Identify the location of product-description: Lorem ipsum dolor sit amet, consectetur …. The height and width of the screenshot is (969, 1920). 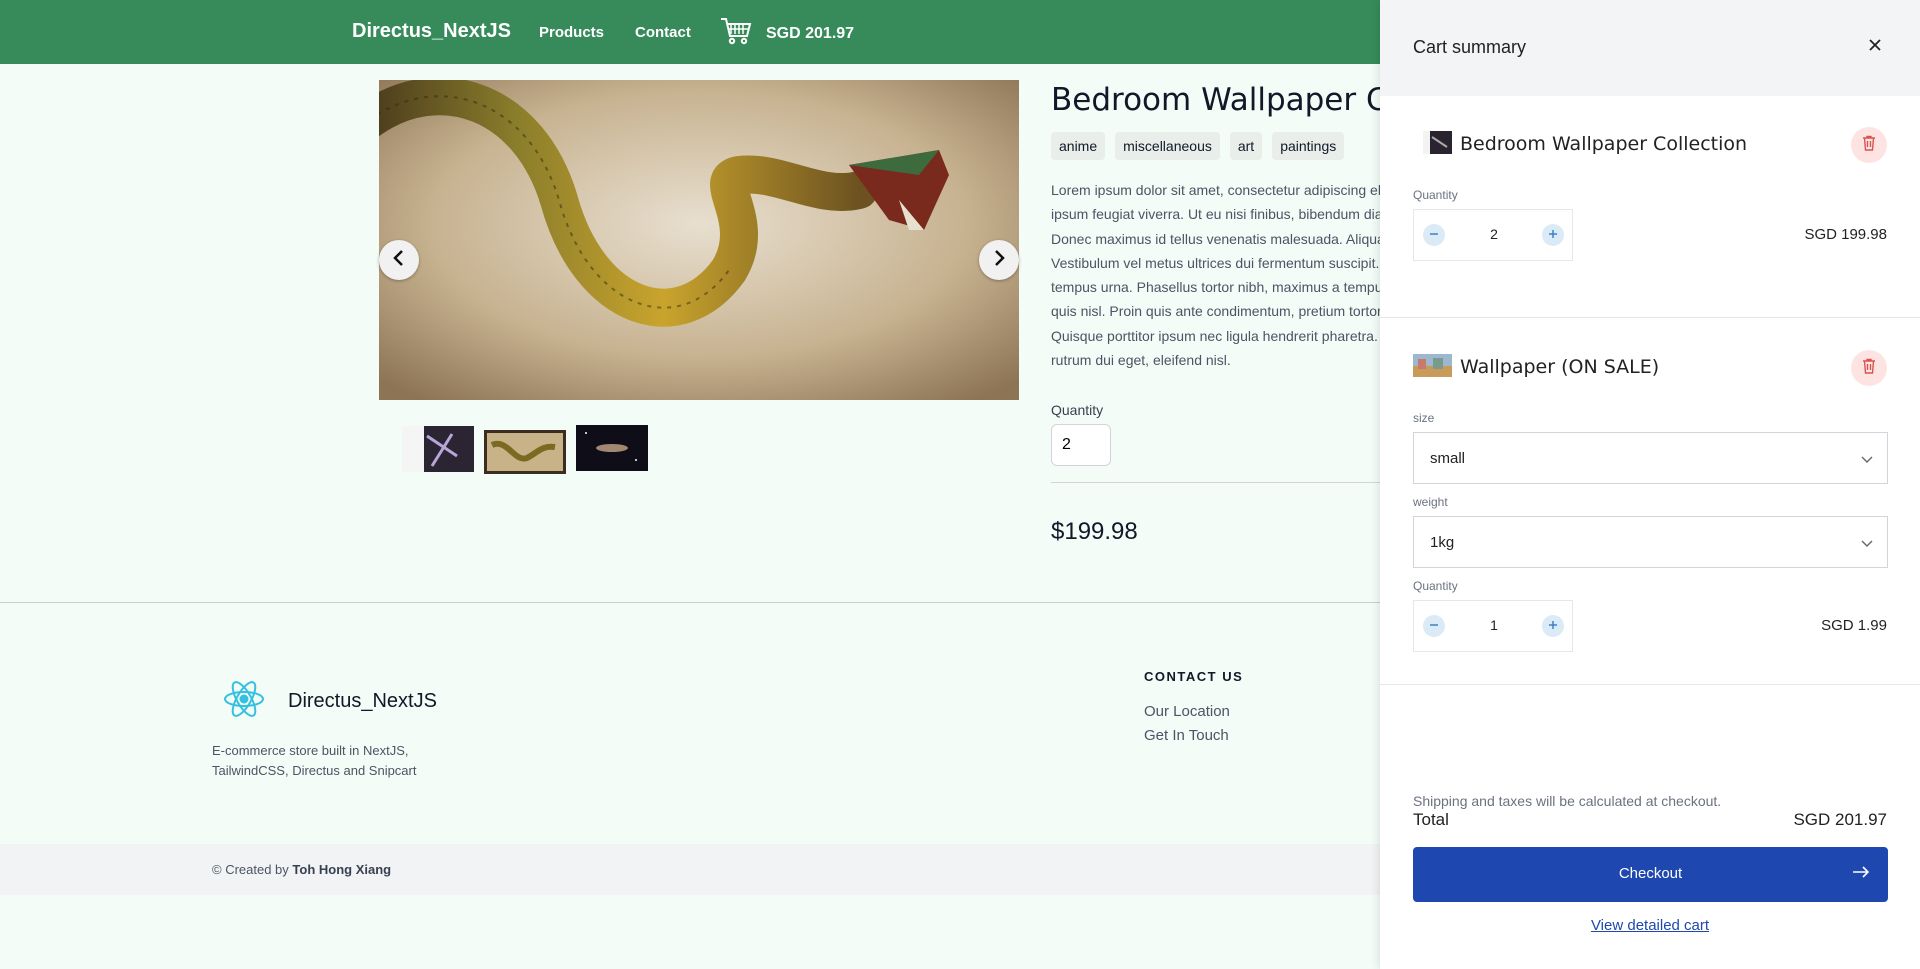
(1216, 275).